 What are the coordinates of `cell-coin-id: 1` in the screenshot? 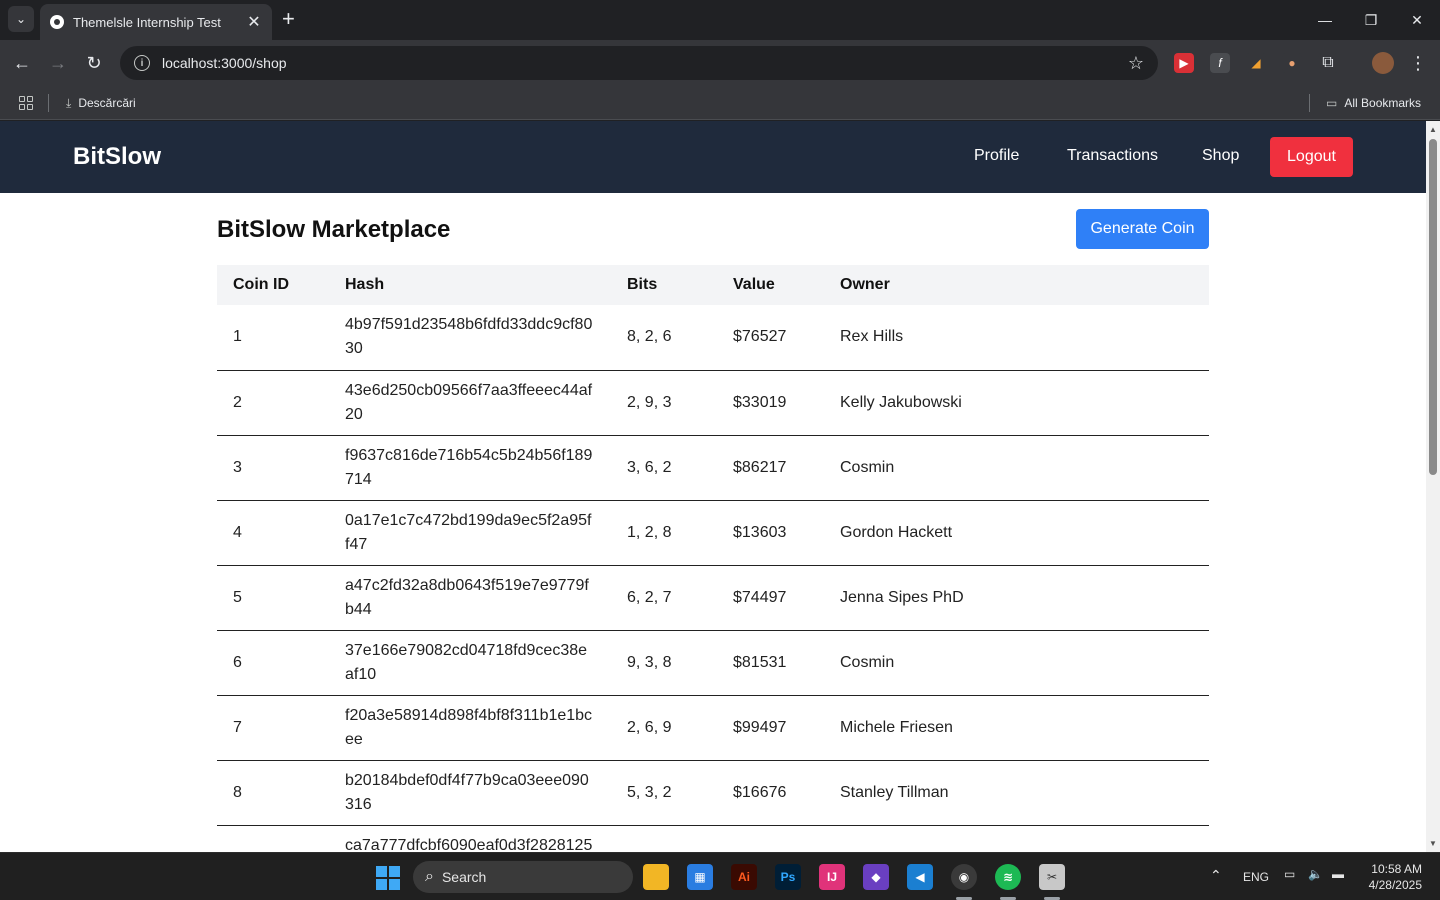 It's located at (237, 337).